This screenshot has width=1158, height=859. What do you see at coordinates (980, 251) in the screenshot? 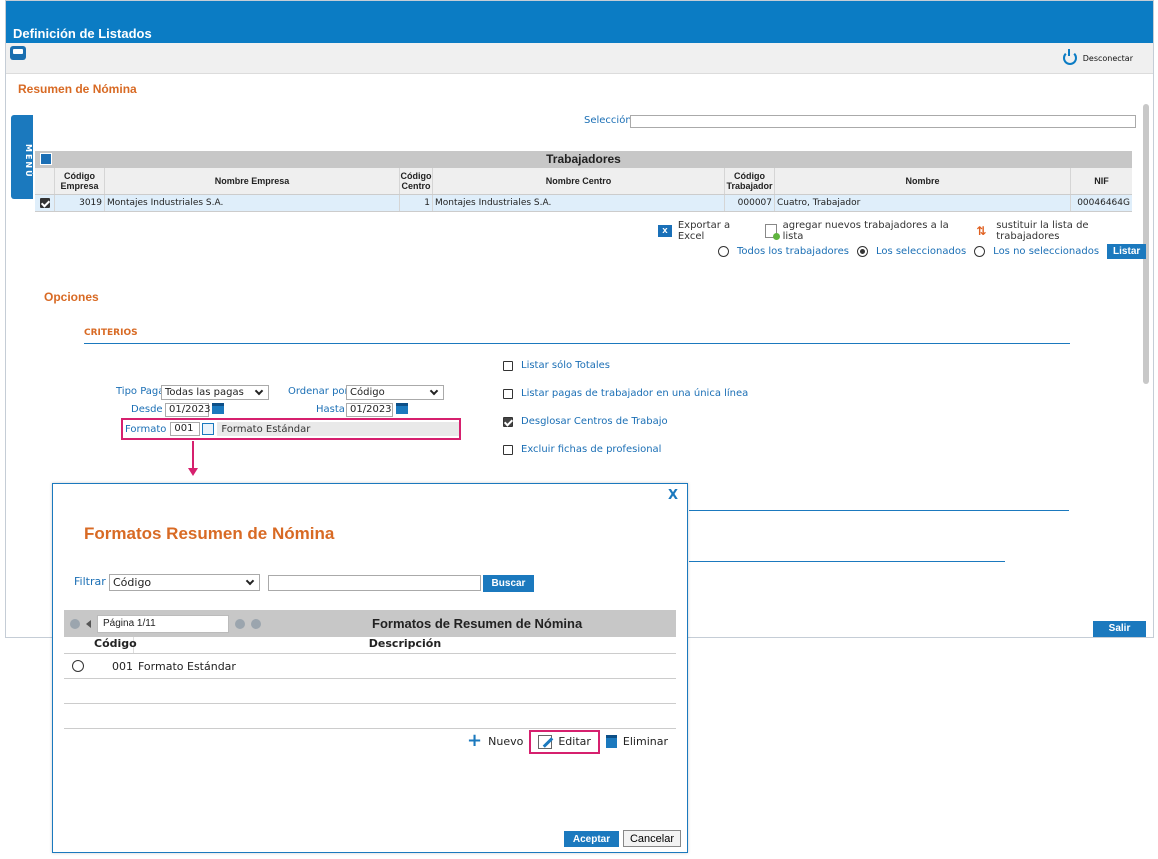
I see `radio-not-selected` at bounding box center [980, 251].